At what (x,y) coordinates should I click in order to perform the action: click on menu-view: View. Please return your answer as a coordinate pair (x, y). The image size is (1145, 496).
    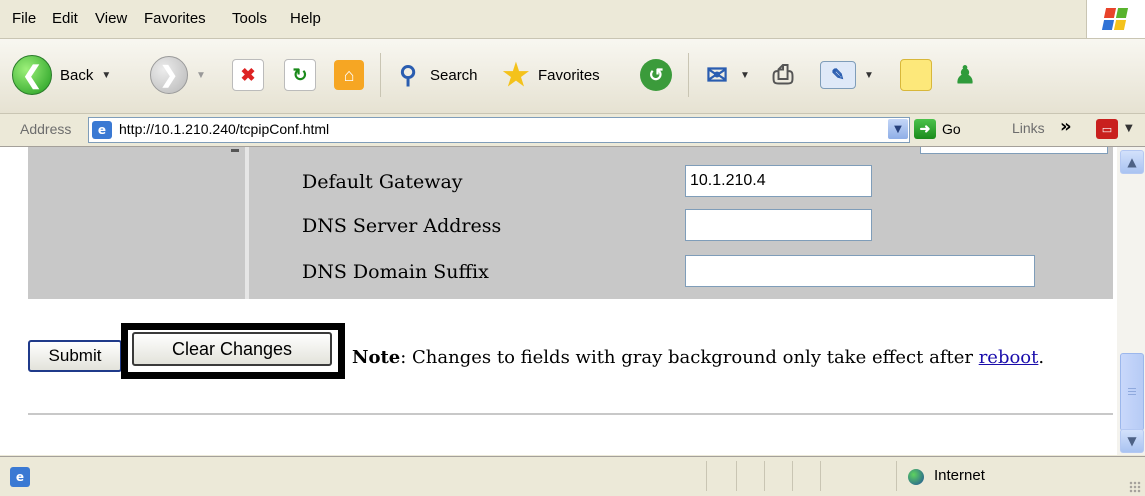
    Looking at the image, I should click on (111, 18).